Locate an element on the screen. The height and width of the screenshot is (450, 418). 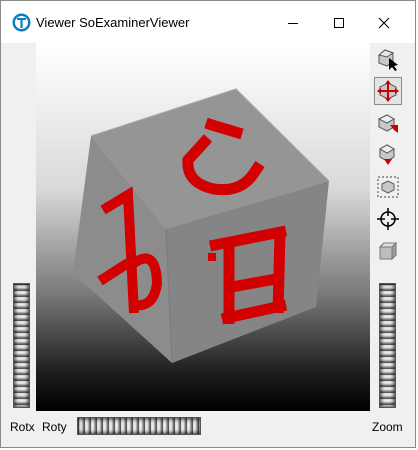
rotx-thumbwheel is located at coordinates (21, 345).